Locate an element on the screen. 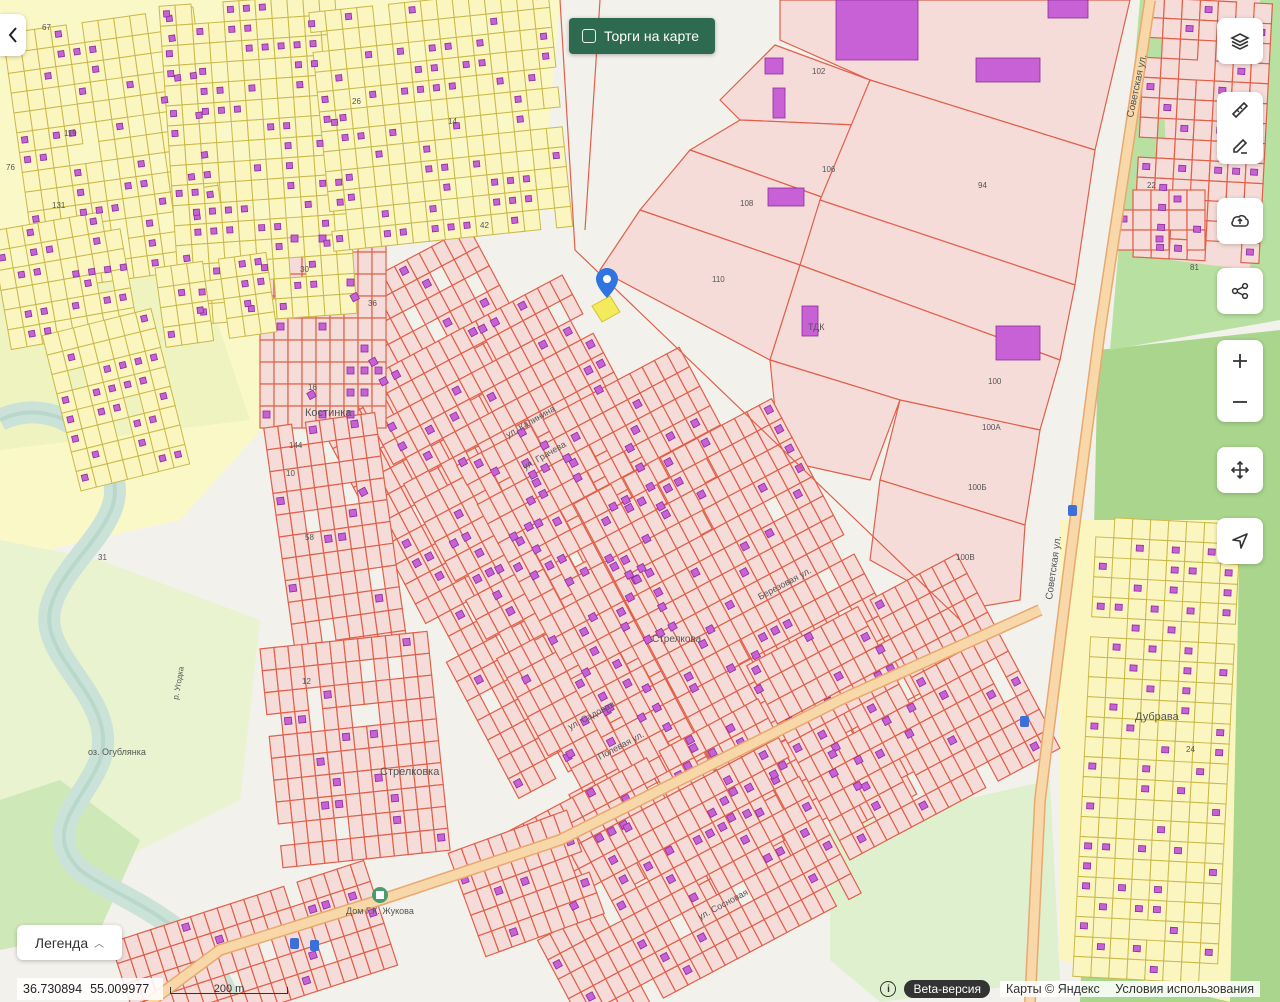 This screenshot has height=1002, width=1280. latitude: 55.009977 is located at coordinates (120, 989).